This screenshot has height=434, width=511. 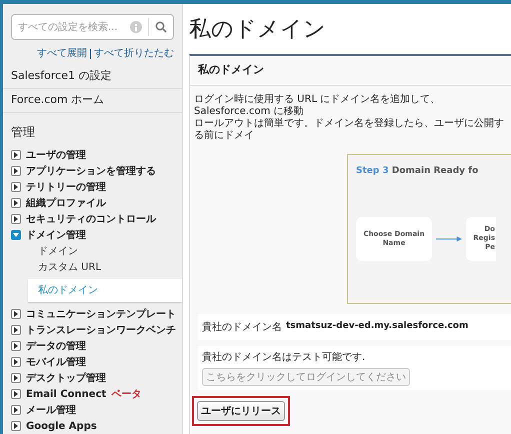 I want to click on sidebar-item: デスクトップ管理, so click(x=66, y=378).